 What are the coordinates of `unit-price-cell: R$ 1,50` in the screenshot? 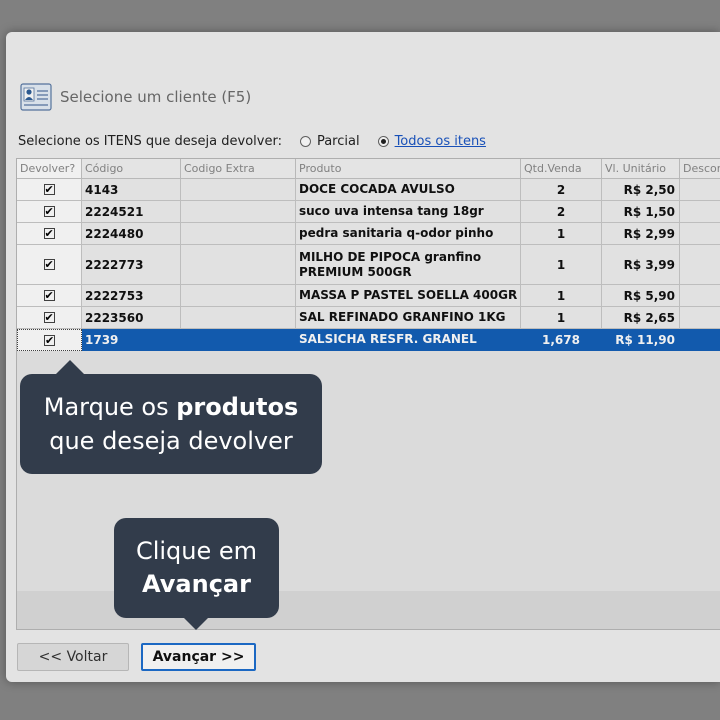 It's located at (641, 212).